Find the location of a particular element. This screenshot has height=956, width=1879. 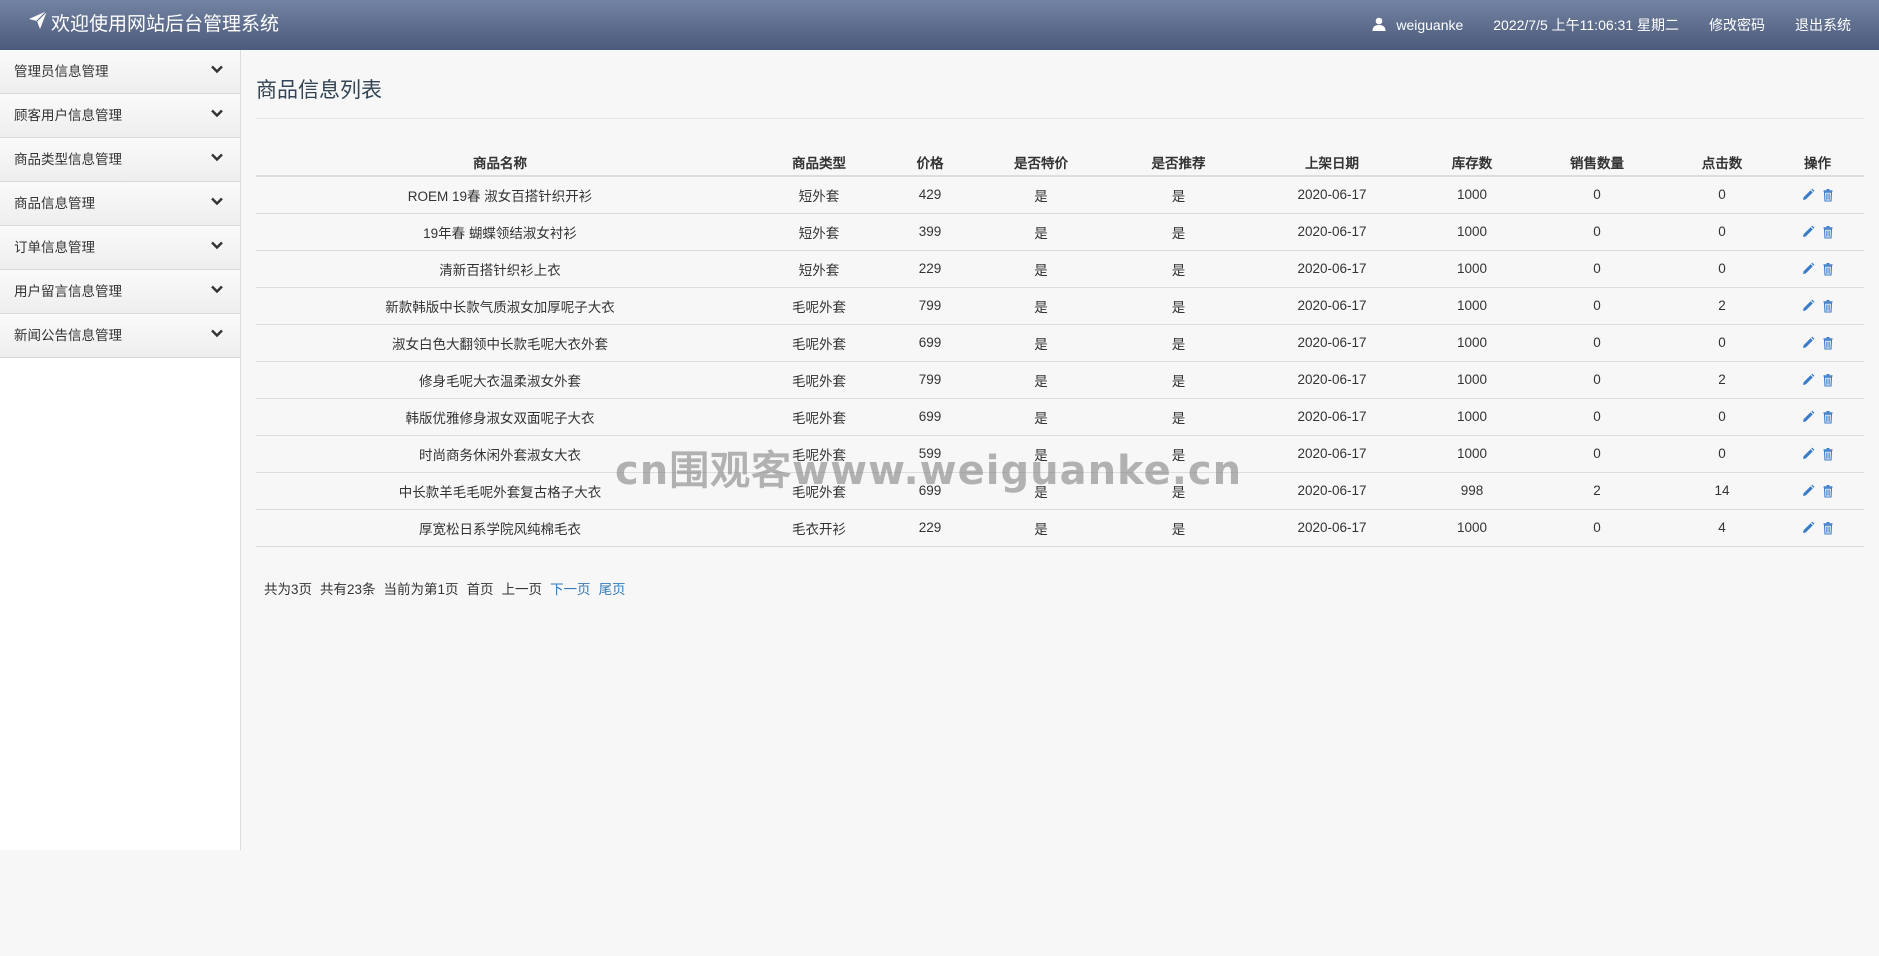

column-header: 价格 is located at coordinates (930, 163).